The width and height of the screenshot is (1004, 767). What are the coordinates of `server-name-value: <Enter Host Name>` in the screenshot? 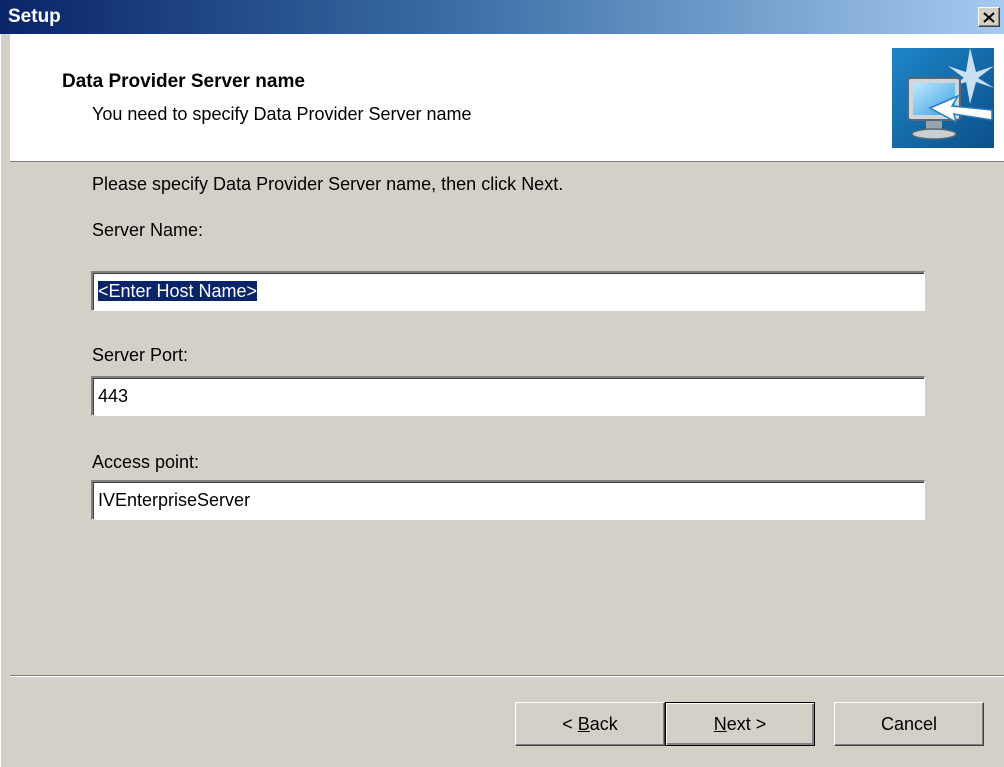 It's located at (178, 291).